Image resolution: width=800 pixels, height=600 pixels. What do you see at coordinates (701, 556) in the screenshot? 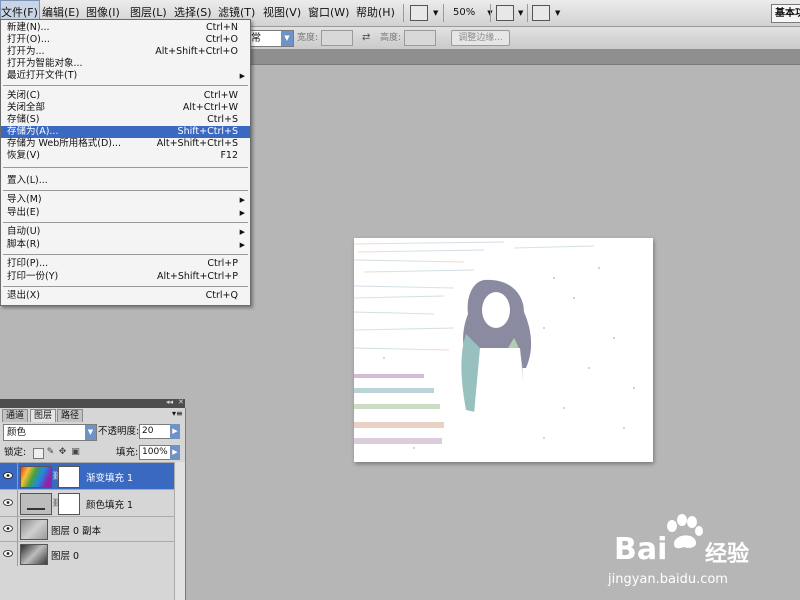
I see `baidu-jingyan-watermark: Bai 经验 jingyan.baidu.com` at bounding box center [701, 556].